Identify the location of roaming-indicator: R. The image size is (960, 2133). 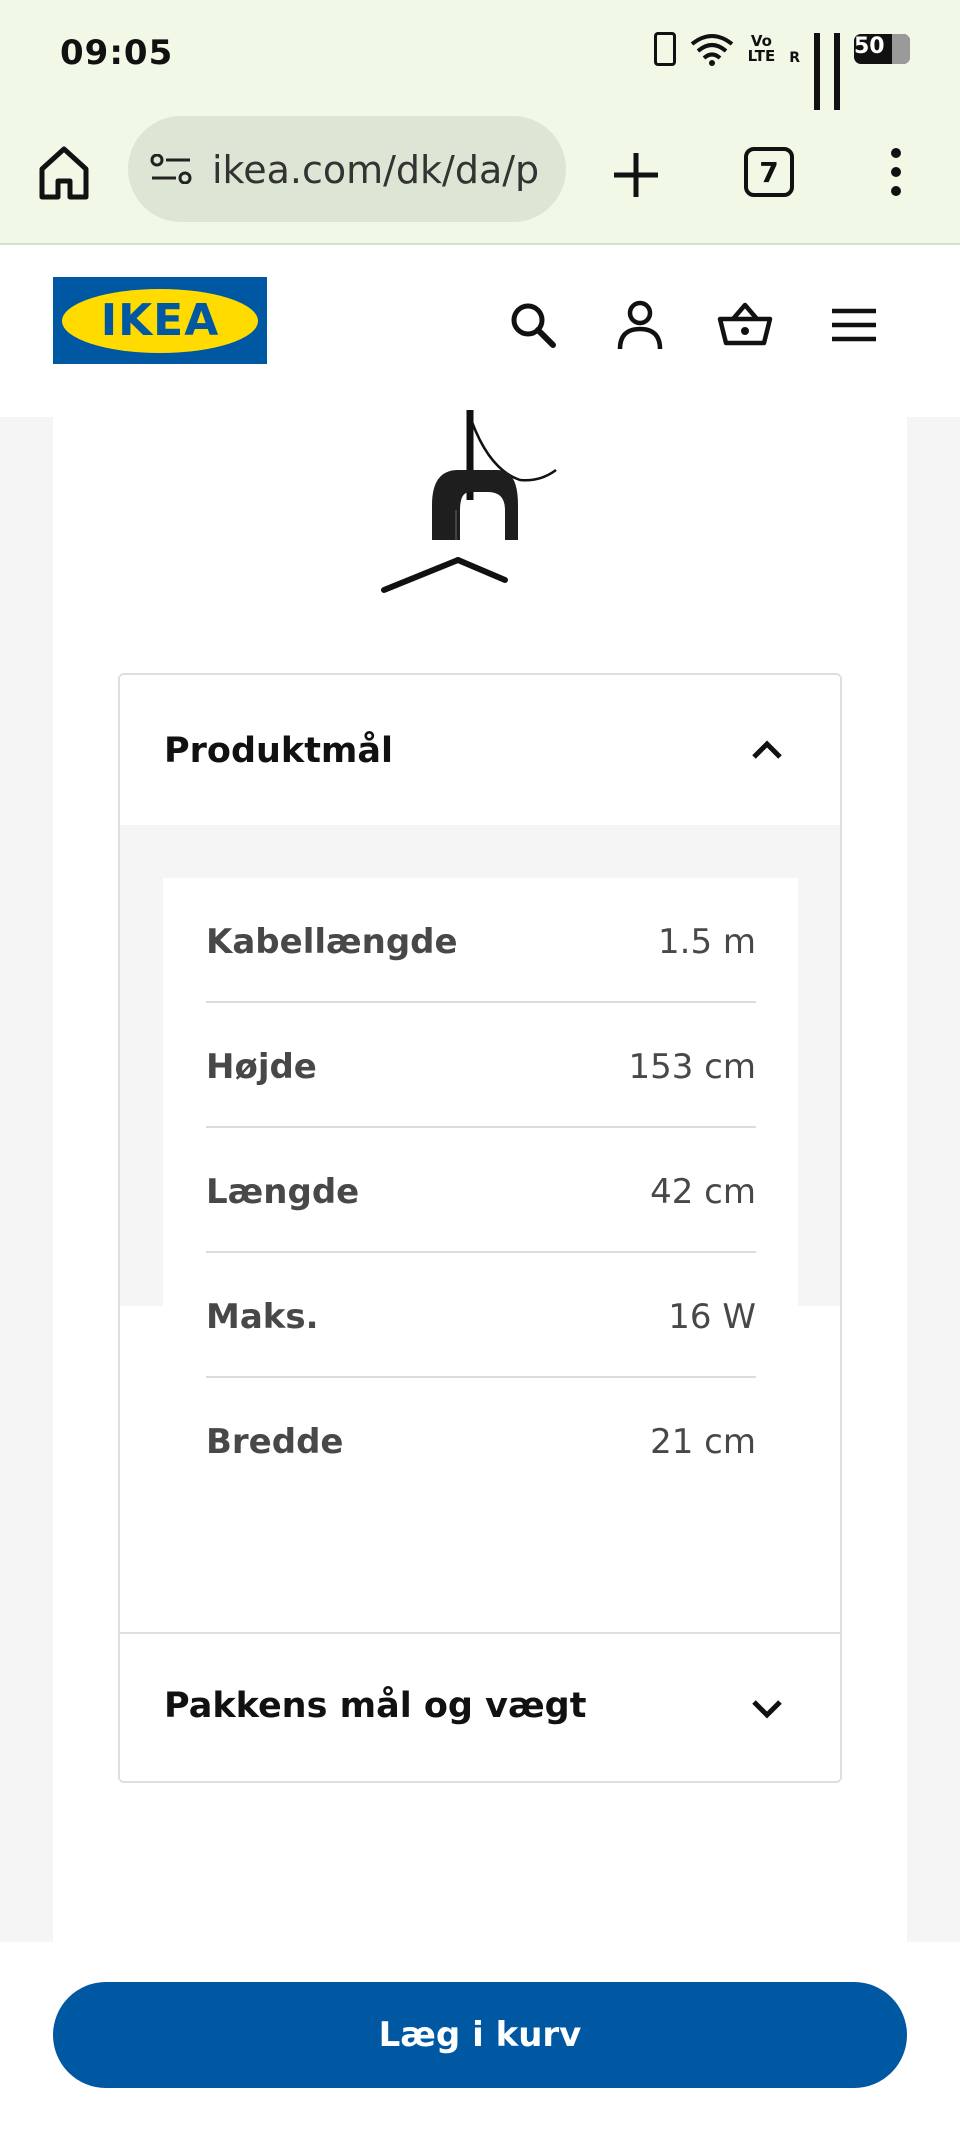
(794, 58).